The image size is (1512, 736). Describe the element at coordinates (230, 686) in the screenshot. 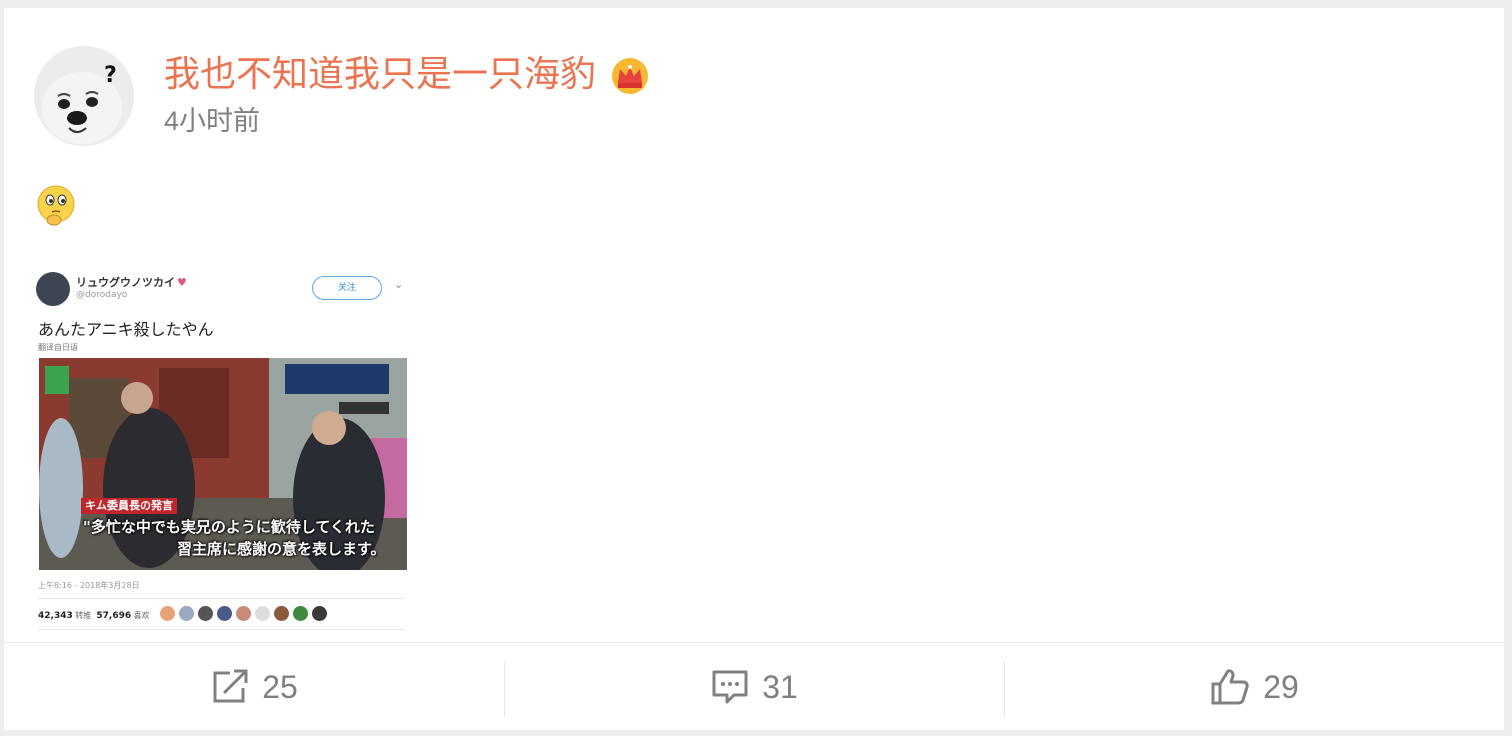

I see `repost-icon` at that location.